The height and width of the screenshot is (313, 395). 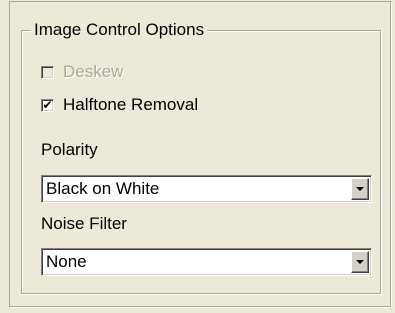 I want to click on group-title: Image Control Options, so click(x=119, y=30).